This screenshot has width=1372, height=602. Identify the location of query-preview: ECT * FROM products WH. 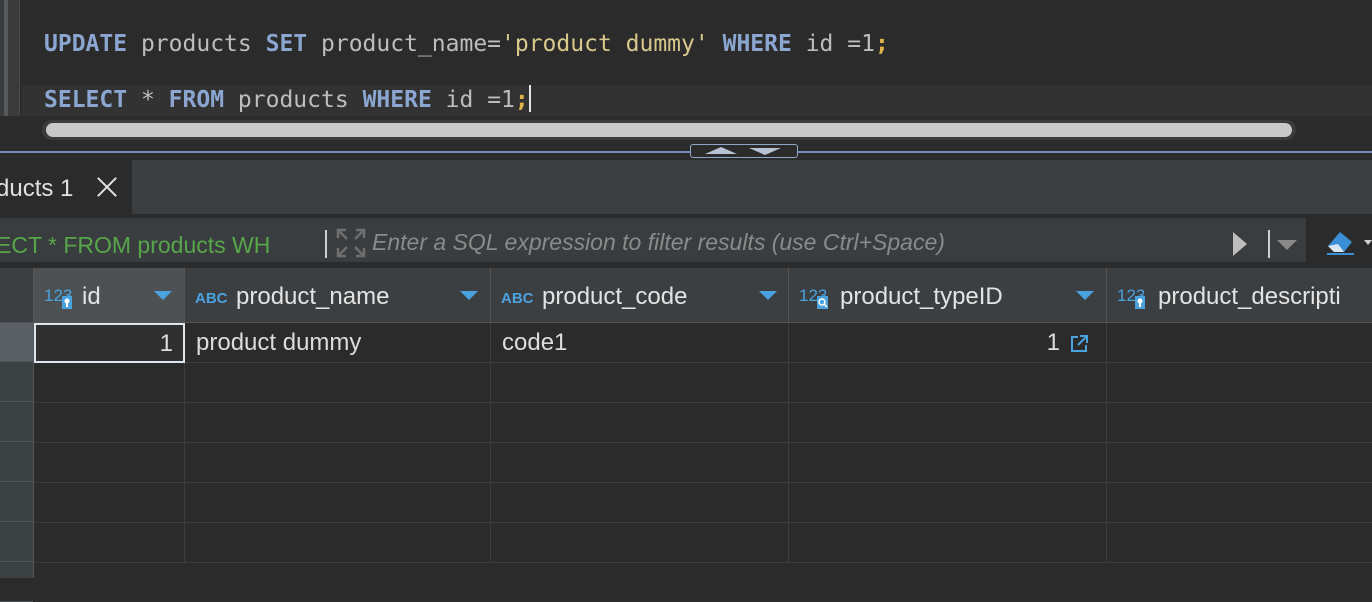
(135, 245).